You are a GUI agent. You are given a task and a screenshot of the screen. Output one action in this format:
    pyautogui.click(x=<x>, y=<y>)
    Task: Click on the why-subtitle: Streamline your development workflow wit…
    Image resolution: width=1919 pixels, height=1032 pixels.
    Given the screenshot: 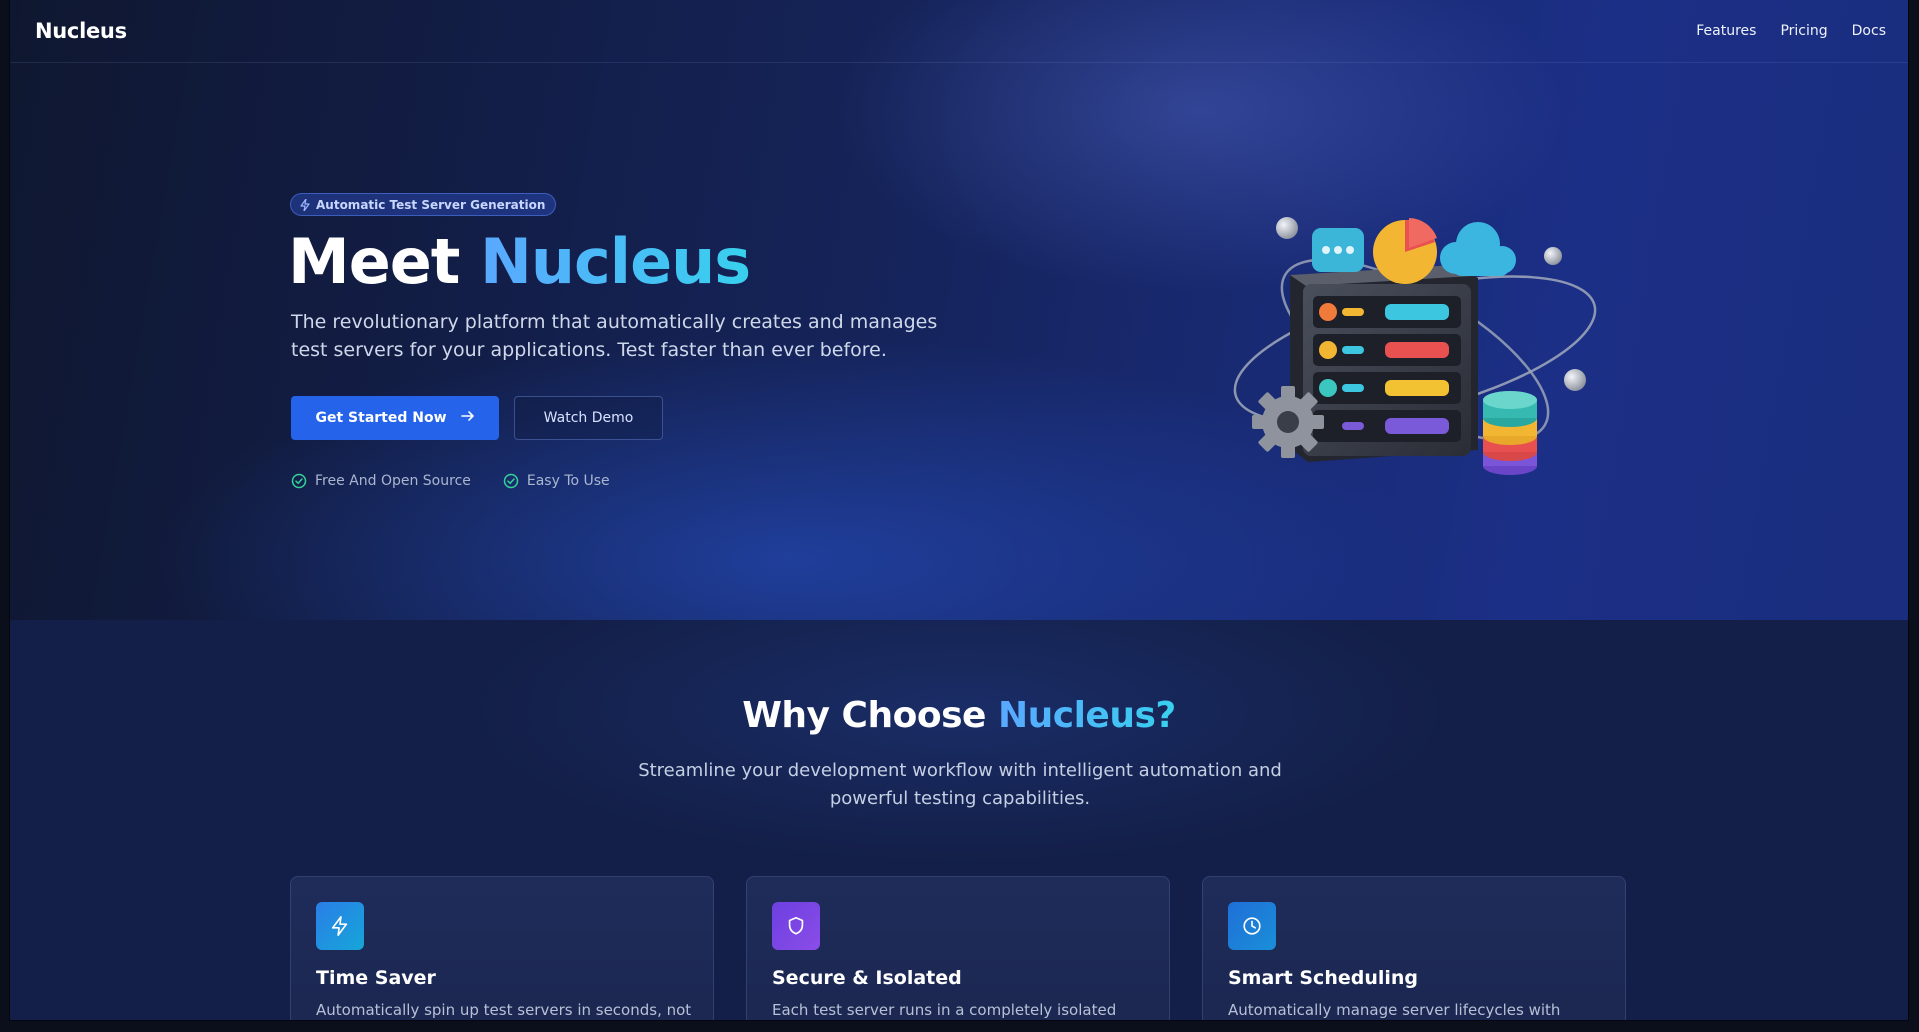 What is the action you would take?
    pyautogui.click(x=960, y=784)
    